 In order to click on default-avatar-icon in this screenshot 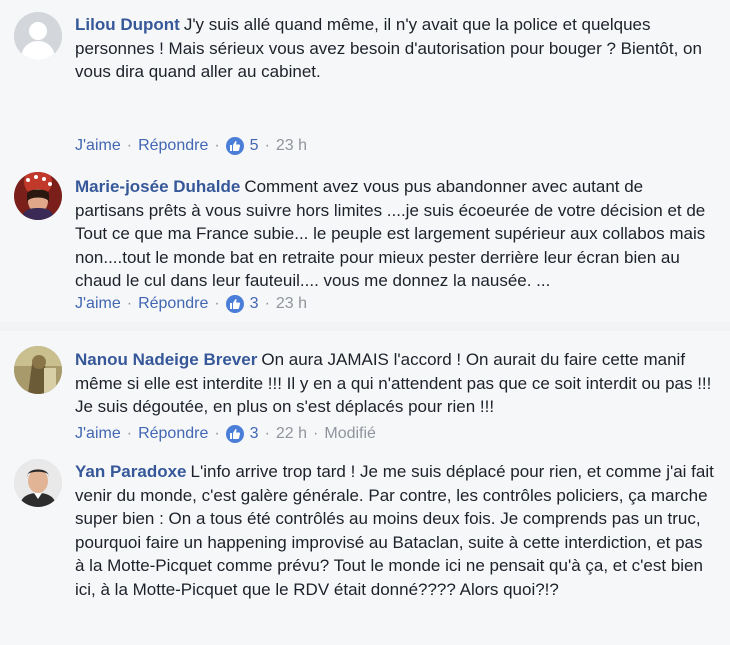, I will do `click(38, 36)`.